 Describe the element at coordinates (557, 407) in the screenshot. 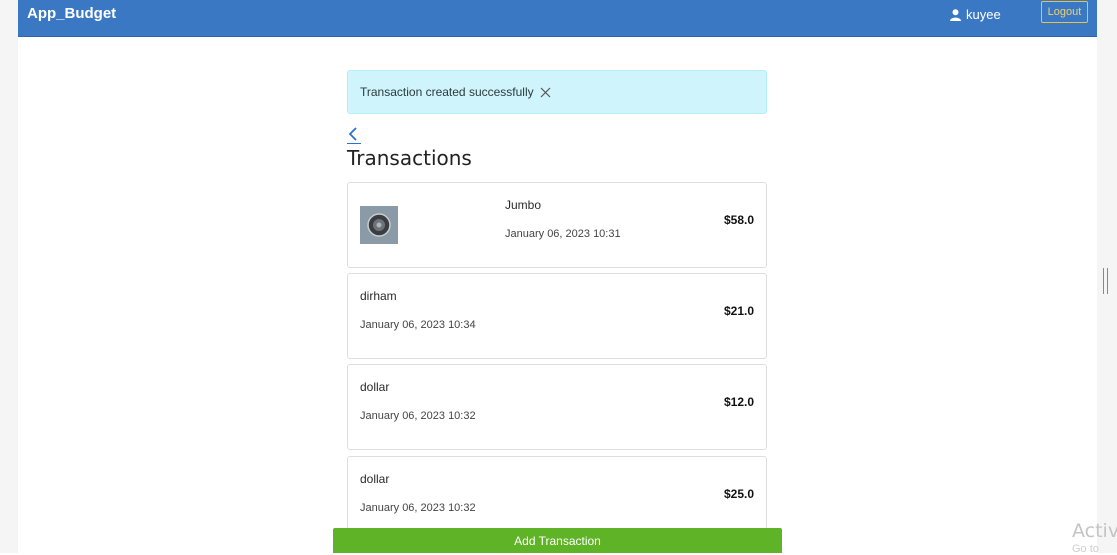

I see `transaction-card: dollar January 06, 2023 10:32 $12.0` at that location.